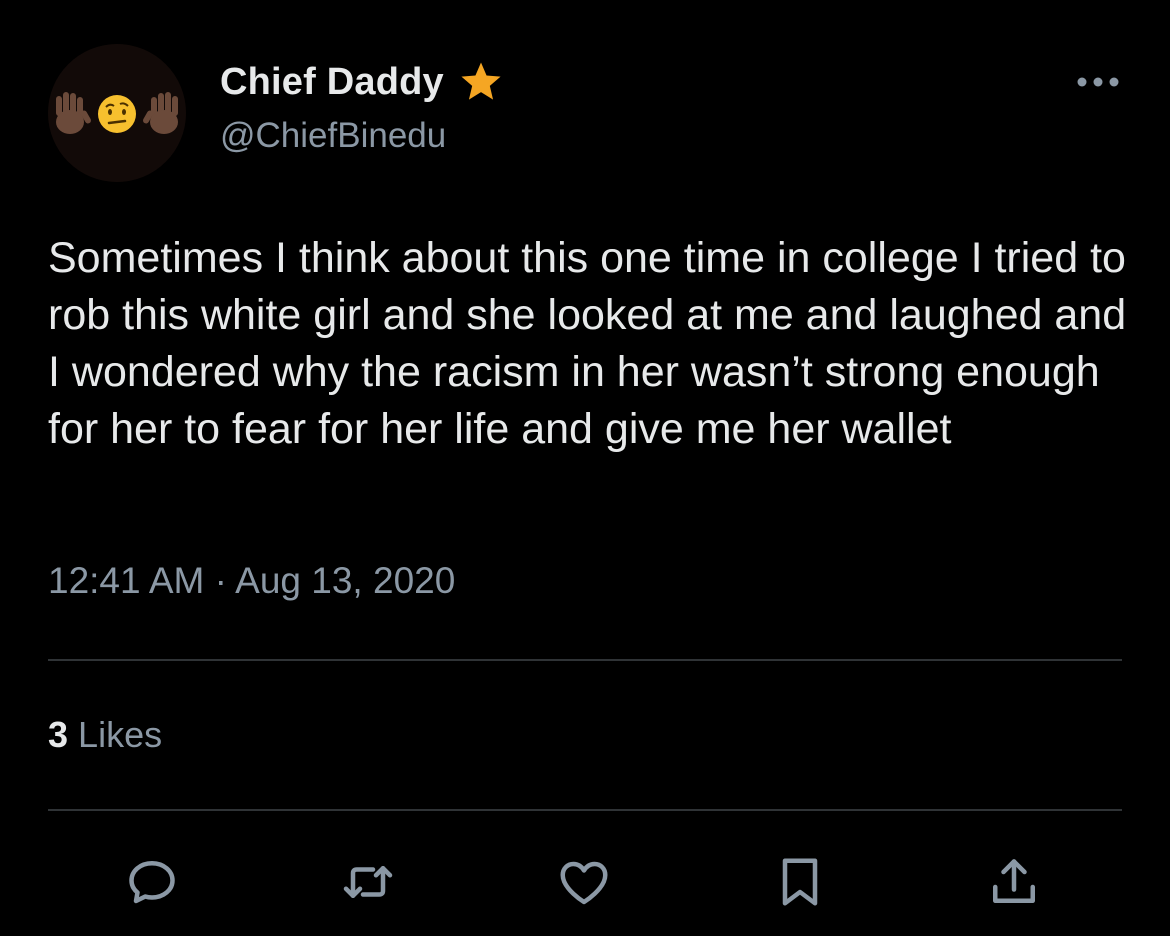 This screenshot has height=936, width=1170. I want to click on reply-icon, so click(152, 882).